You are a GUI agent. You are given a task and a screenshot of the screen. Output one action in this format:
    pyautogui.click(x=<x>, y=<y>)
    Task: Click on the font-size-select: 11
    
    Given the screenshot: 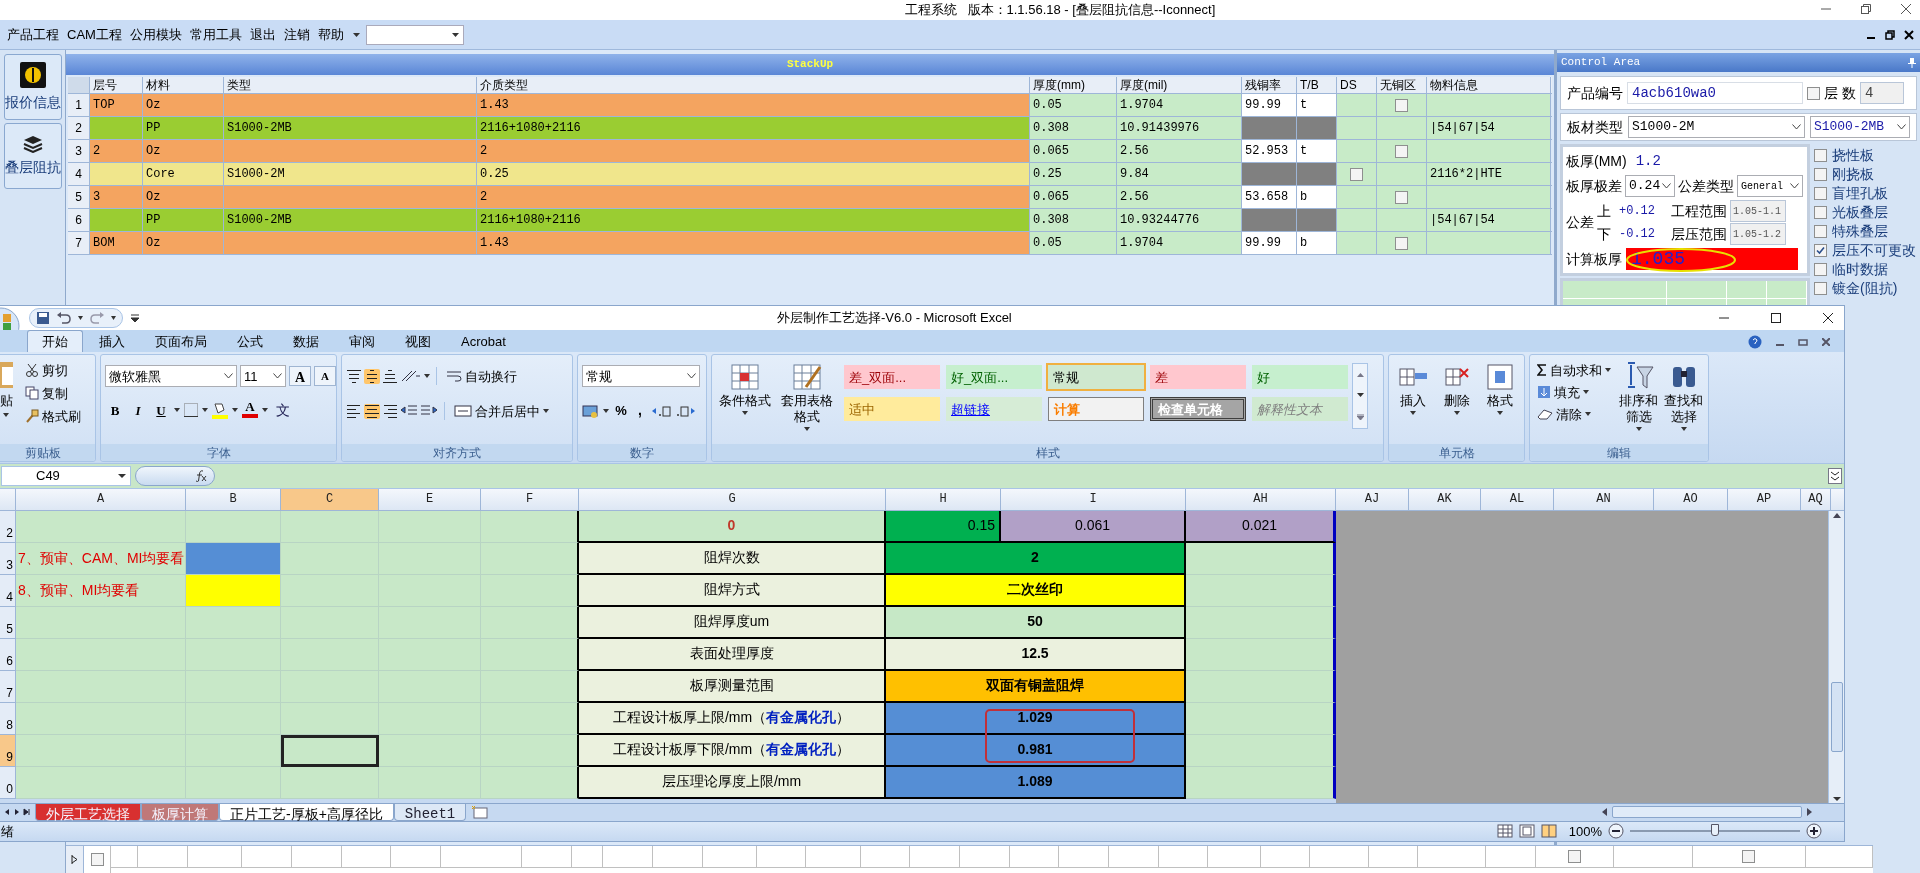 What is the action you would take?
    pyautogui.click(x=263, y=376)
    